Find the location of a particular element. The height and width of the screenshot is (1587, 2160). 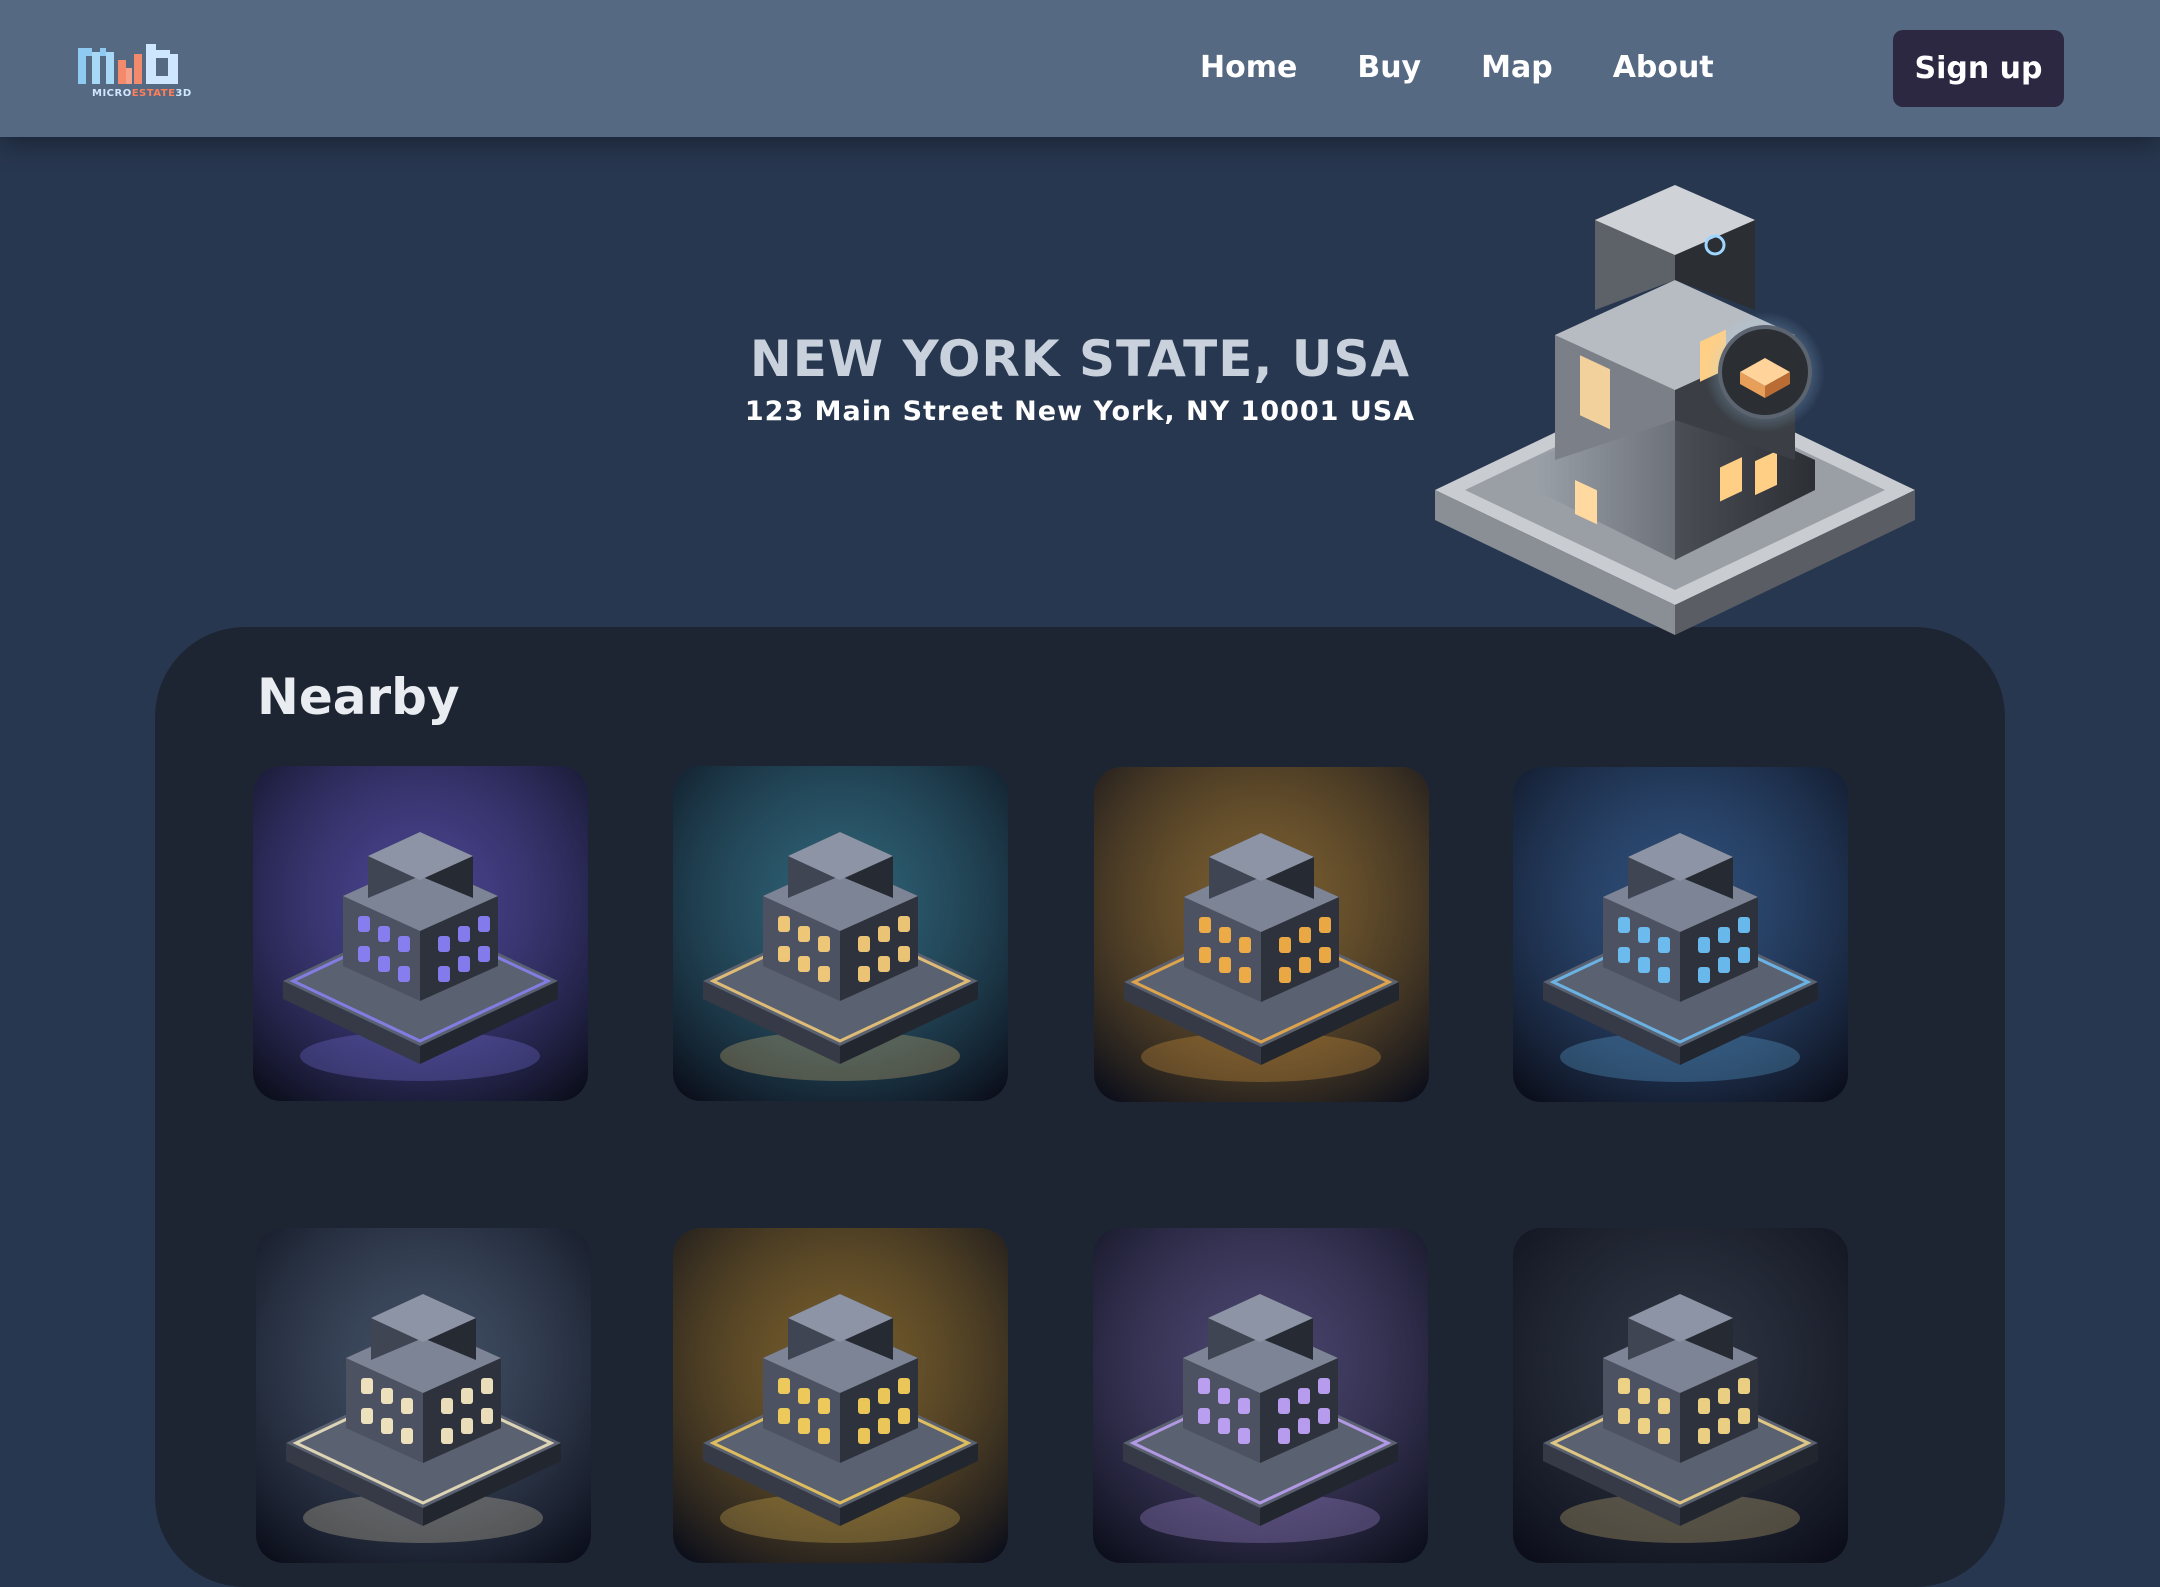

featured-building-image is located at coordinates (1675, 420).